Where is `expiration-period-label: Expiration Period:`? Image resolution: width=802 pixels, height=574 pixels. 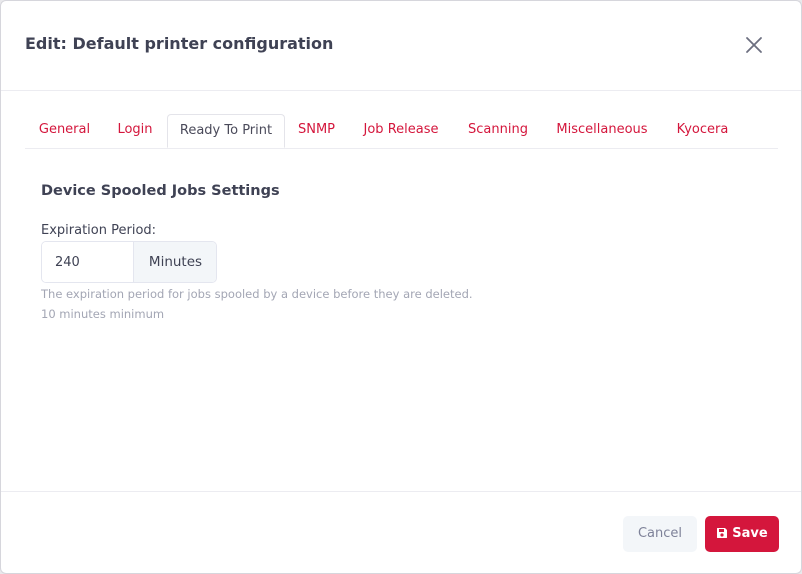 expiration-period-label: Expiration Period: is located at coordinates (99, 230).